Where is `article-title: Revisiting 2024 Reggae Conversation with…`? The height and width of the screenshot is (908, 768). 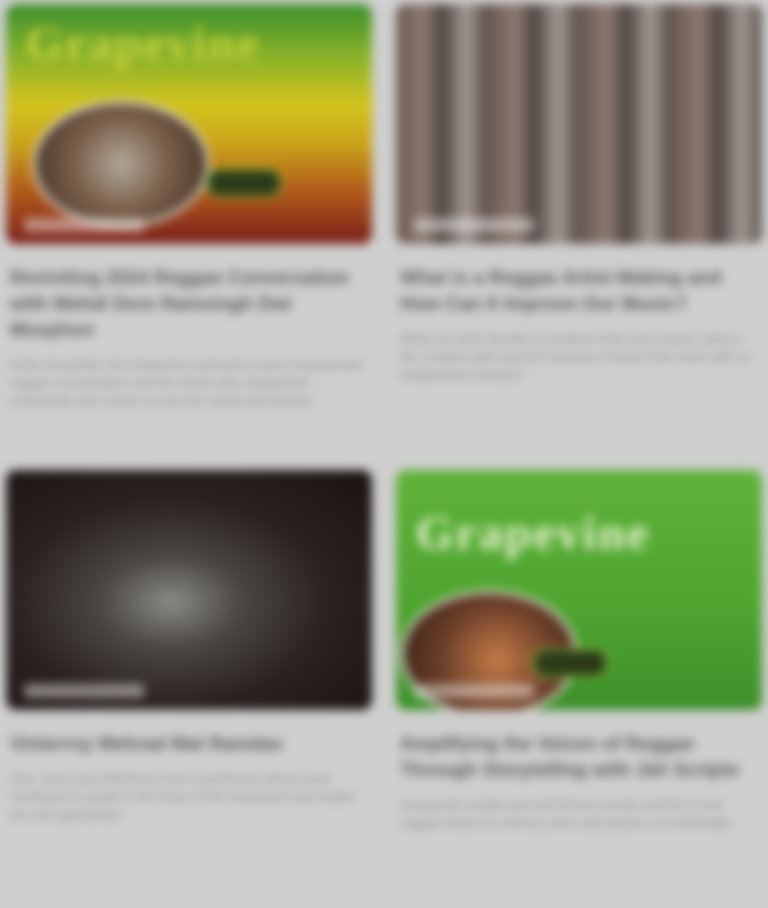 article-title: Revisiting 2024 Reggae Conversation with… is located at coordinates (189, 305).